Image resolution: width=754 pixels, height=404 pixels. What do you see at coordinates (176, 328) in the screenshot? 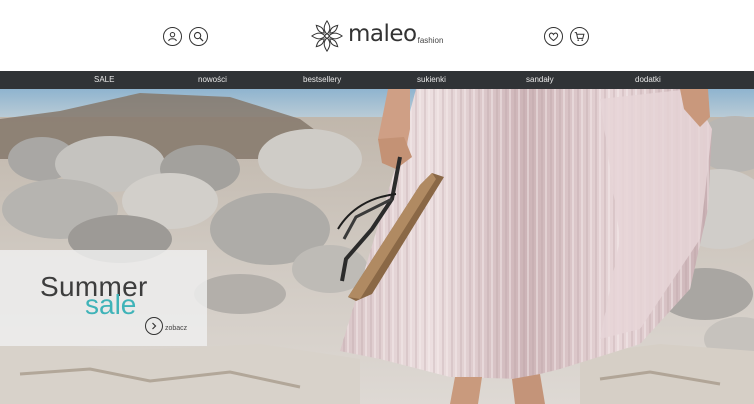
I see `promo-cta-label: zobacz` at bounding box center [176, 328].